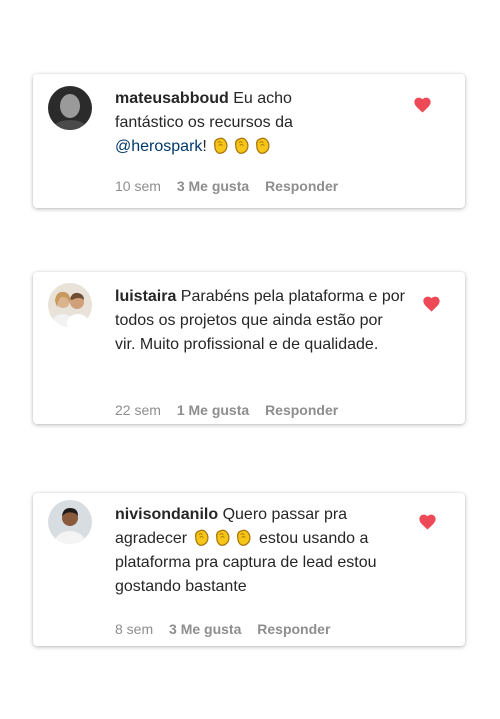 Image resolution: width=500 pixels, height=719 pixels. I want to click on comment-time: 8 sem, so click(134, 629).